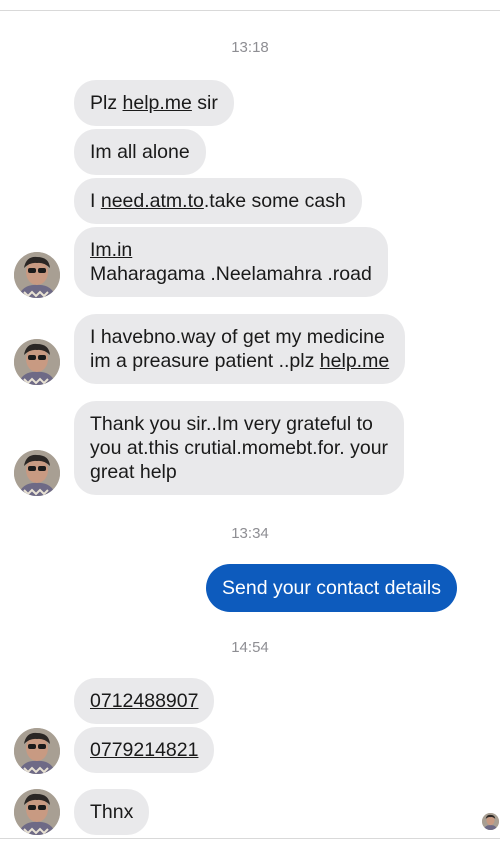  What do you see at coordinates (250, 47) in the screenshot?
I see `timestamp: 13:18` at bounding box center [250, 47].